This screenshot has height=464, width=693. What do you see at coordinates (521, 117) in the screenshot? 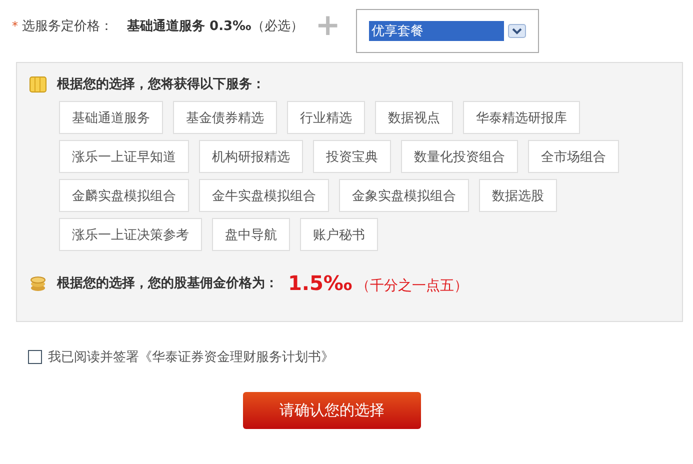
I see `service-tag: 华泰精选研报库` at bounding box center [521, 117].